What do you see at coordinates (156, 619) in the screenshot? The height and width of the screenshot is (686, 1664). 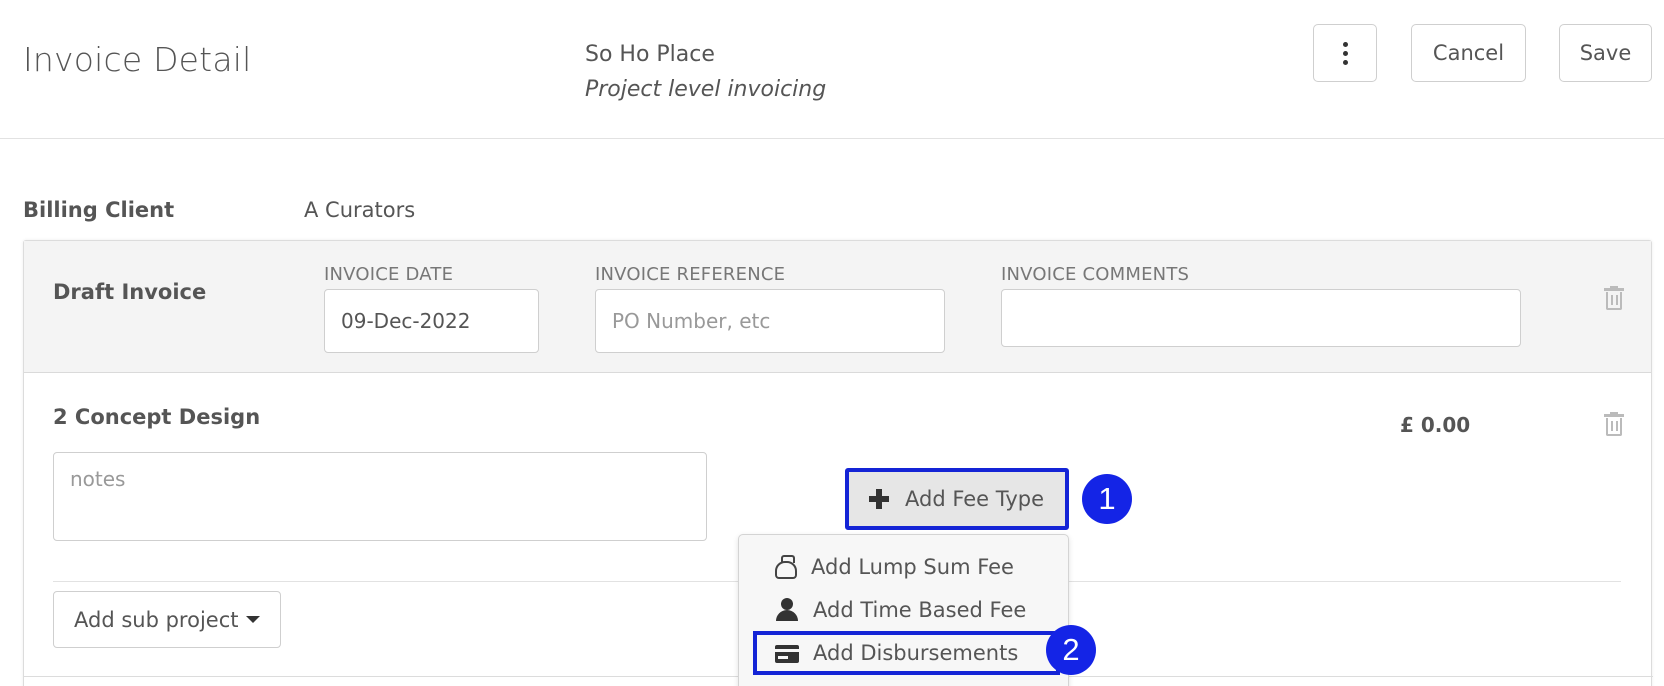 I see `add-sub-project-label: Add sub project` at bounding box center [156, 619].